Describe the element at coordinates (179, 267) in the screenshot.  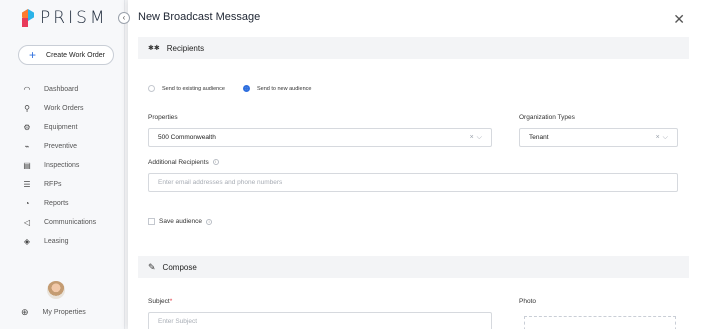
I see `compose-header-label: Compose` at that location.